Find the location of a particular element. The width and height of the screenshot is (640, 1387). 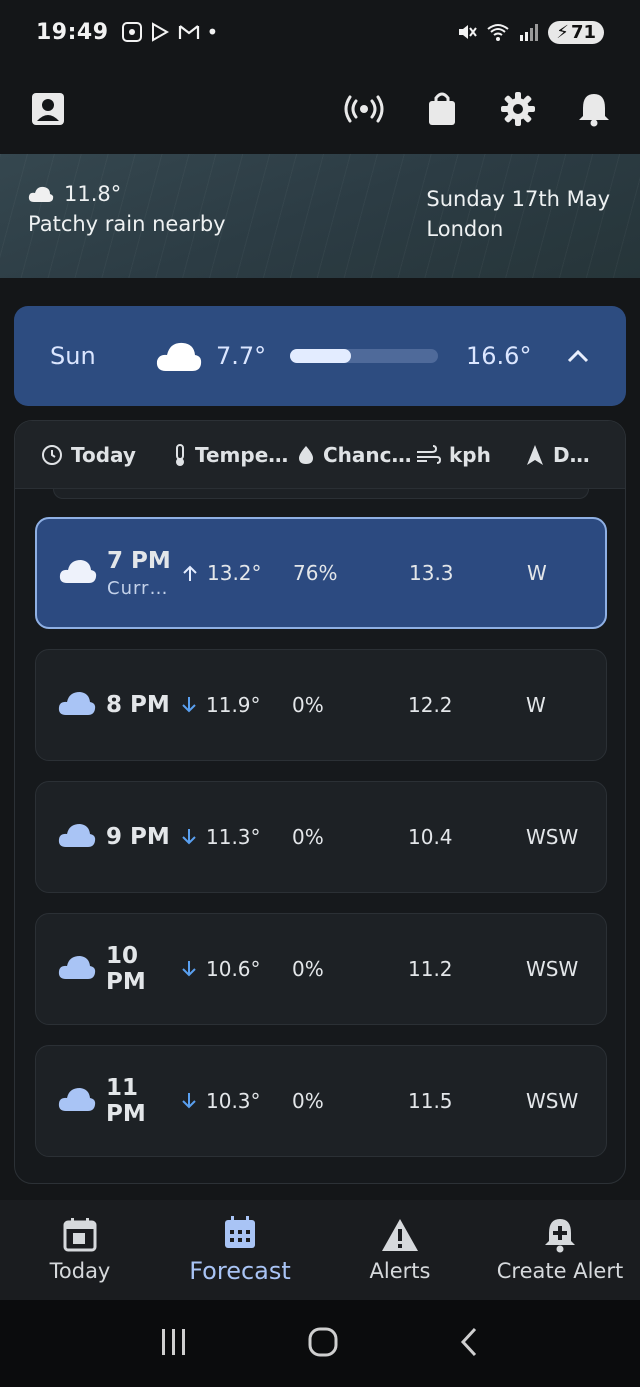

thermometer-icon is located at coordinates (180, 454).